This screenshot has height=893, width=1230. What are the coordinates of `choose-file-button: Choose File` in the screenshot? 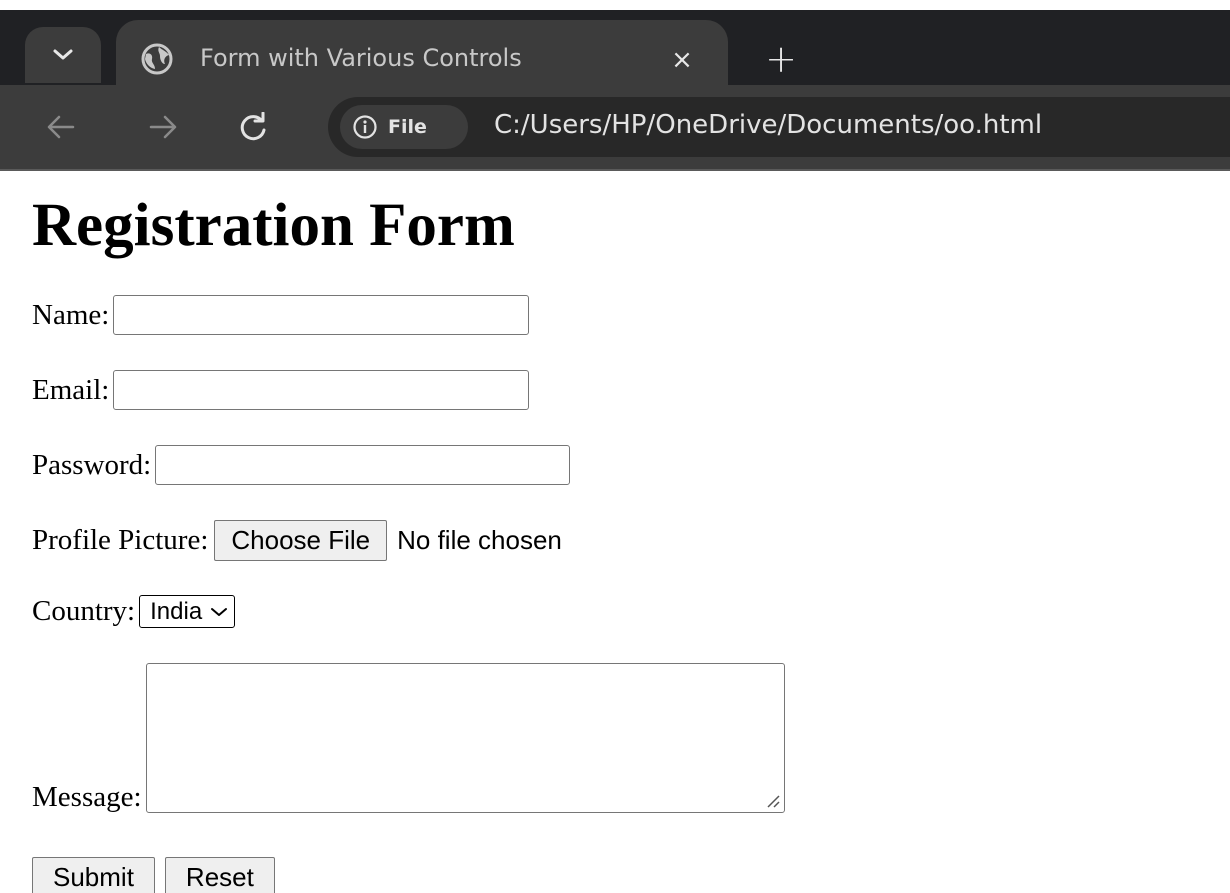 It's located at (301, 540).